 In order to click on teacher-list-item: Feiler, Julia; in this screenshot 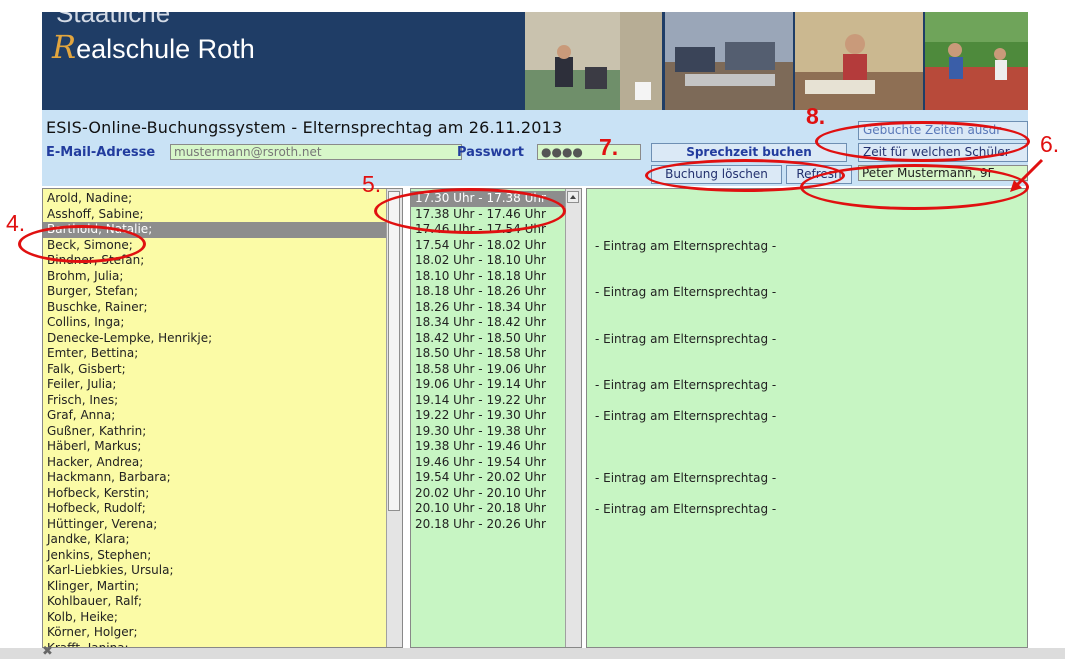, I will do `click(215, 385)`.